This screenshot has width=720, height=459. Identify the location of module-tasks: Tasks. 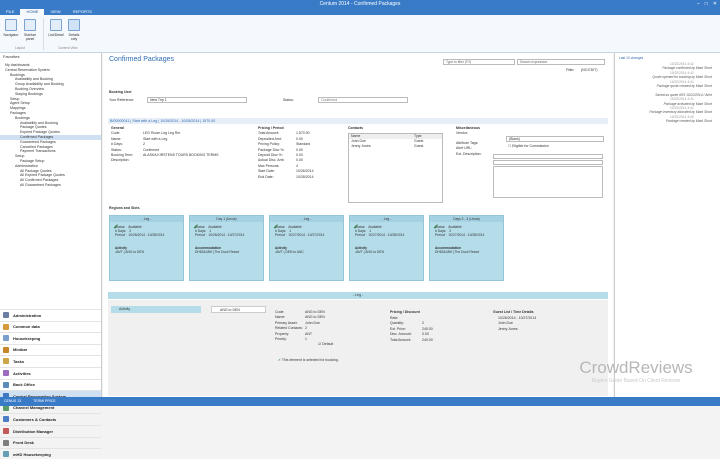
(50, 360).